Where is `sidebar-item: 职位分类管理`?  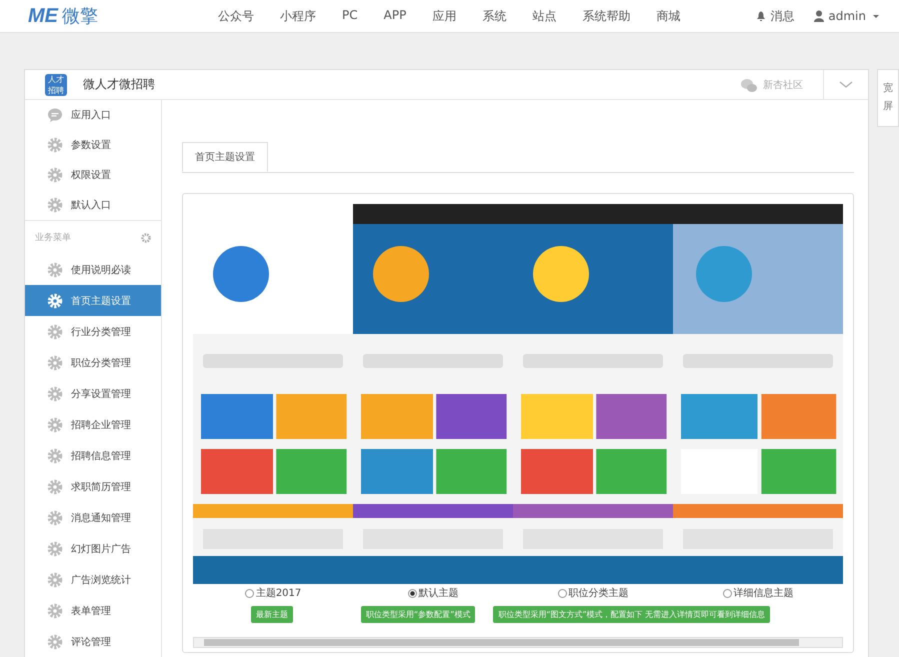
sidebar-item: 职位分类管理 is located at coordinates (93, 362).